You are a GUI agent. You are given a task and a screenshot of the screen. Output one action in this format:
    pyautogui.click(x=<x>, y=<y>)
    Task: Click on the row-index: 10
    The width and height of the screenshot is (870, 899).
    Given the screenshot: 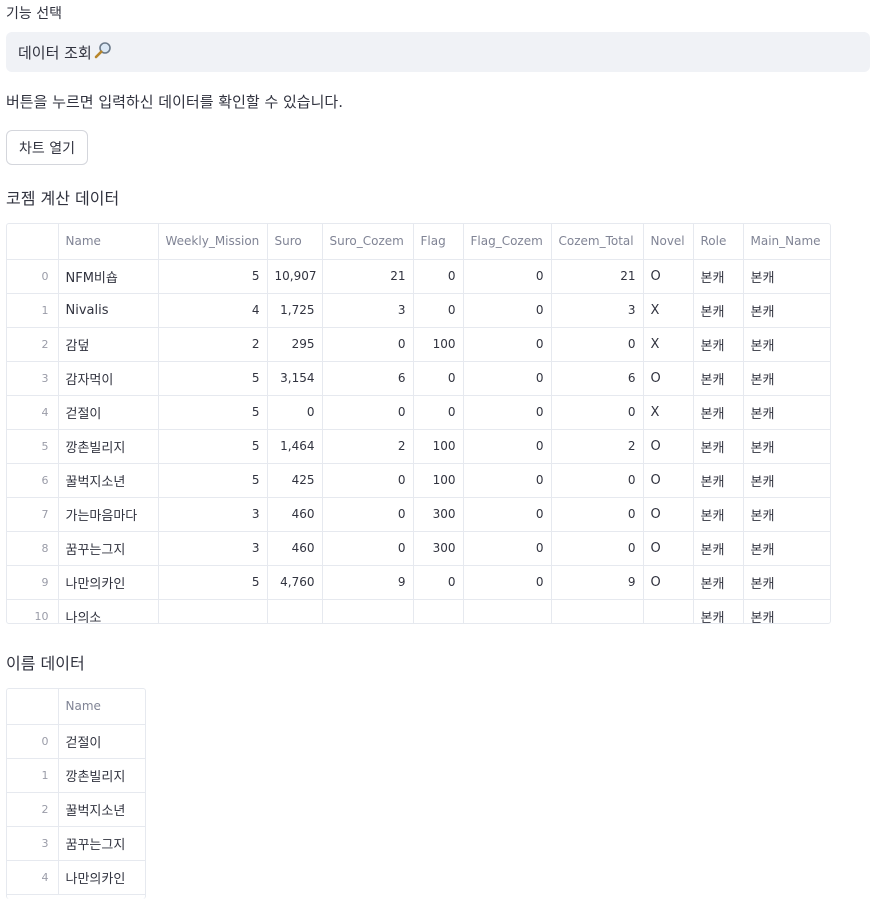 What is the action you would take?
    pyautogui.click(x=33, y=611)
    